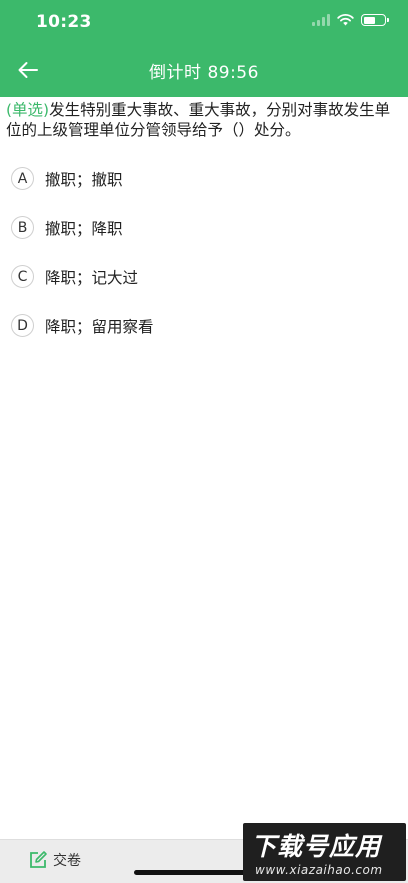 Image resolution: width=408 pixels, height=883 pixels. Describe the element at coordinates (204, 22) in the screenshot. I see `status-bar: 10:23` at that location.